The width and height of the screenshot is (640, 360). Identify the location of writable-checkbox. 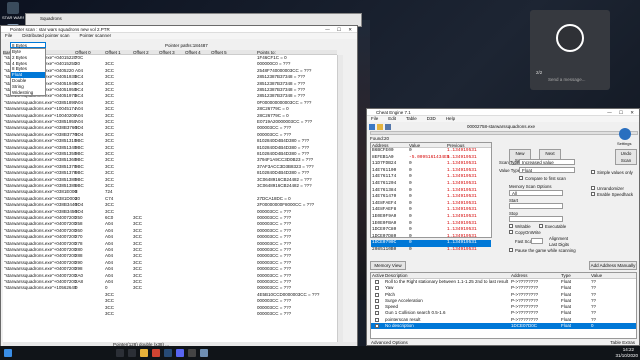
(511, 226).